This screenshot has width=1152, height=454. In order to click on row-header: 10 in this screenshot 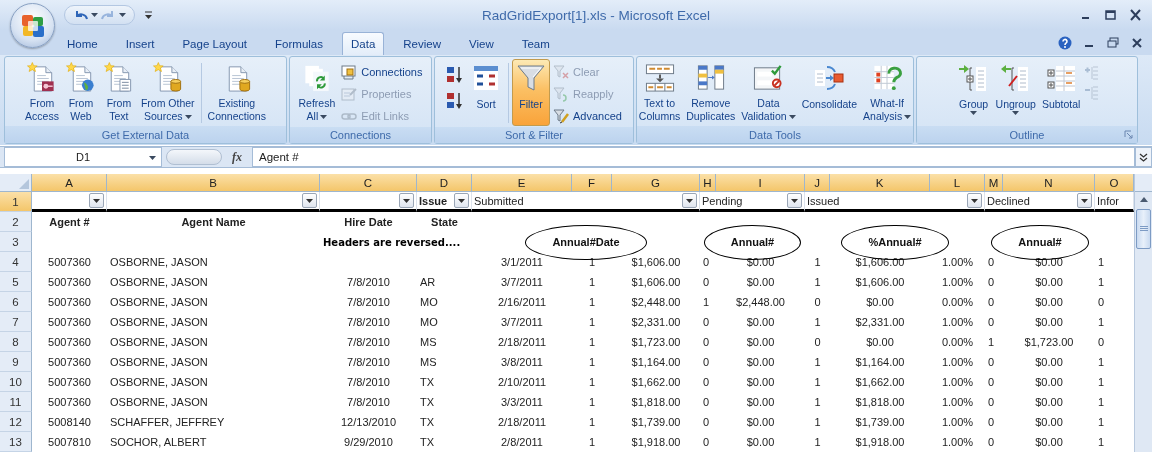, I will do `click(16, 382)`.